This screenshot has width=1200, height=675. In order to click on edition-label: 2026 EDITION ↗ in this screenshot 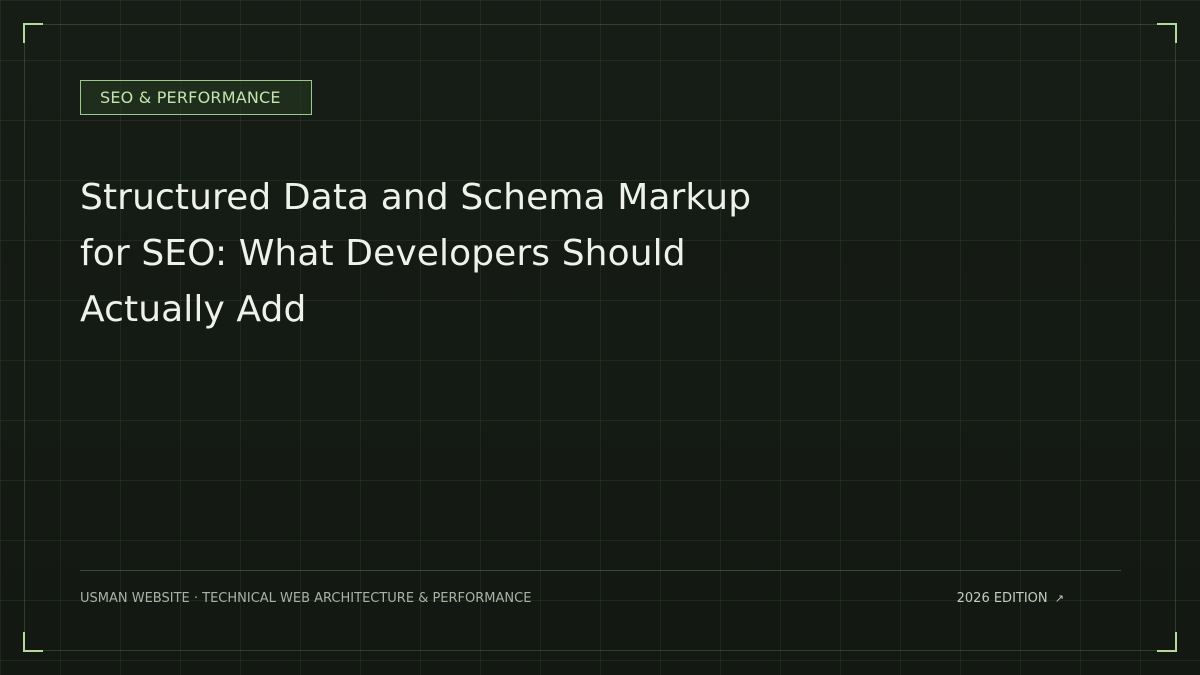, I will do `click(1010, 599)`.